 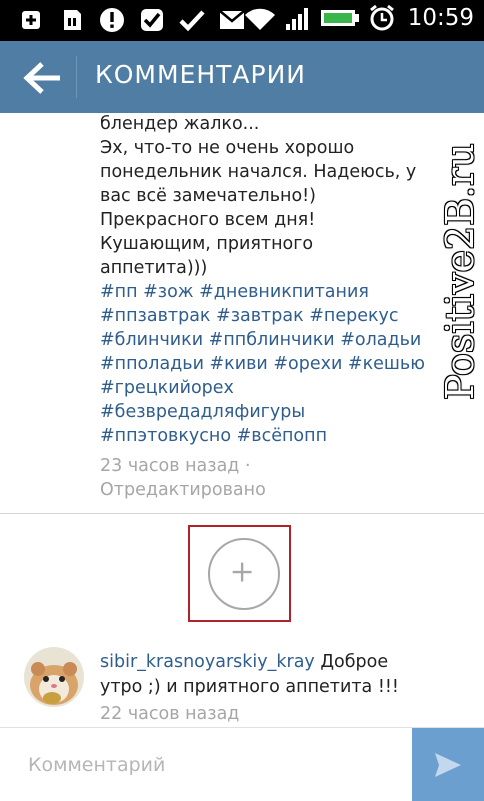 I want to click on caption-line: Эх, что-то не очень хорошо, so click(x=227, y=148).